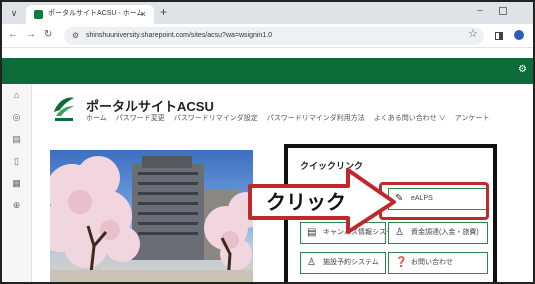  I want to click on profile-avatar, so click(519, 35).